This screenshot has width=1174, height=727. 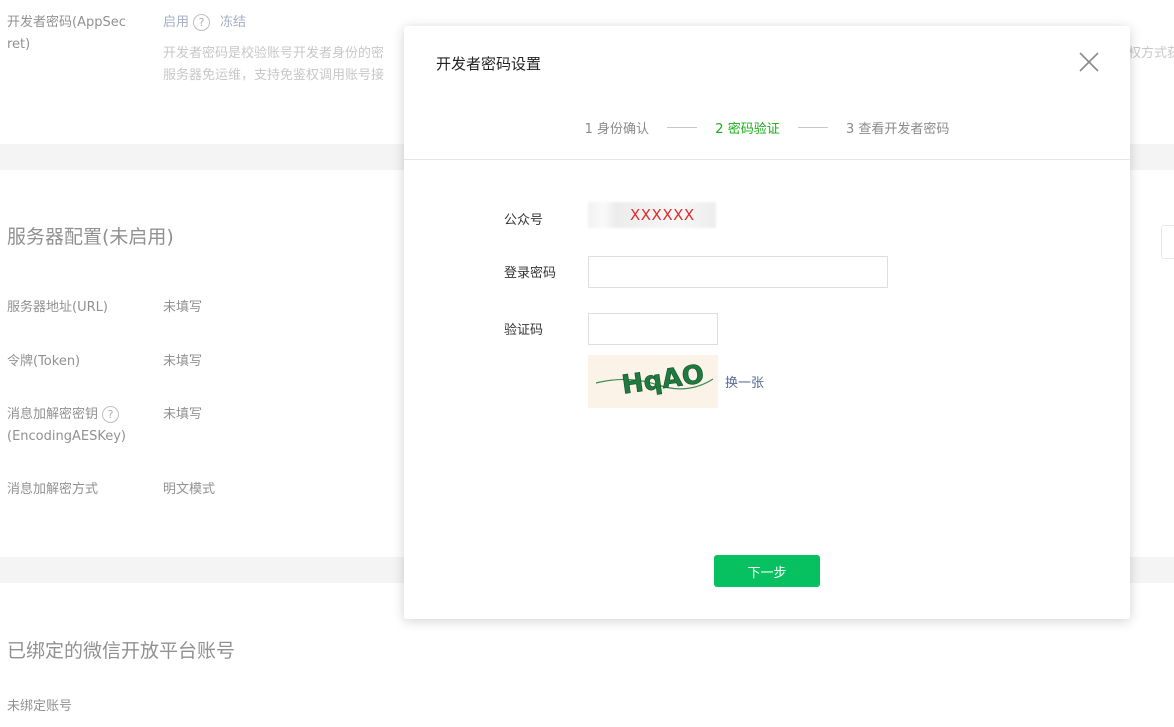 I want to click on step-identity-confirm: 1 身份确认, so click(x=617, y=129).